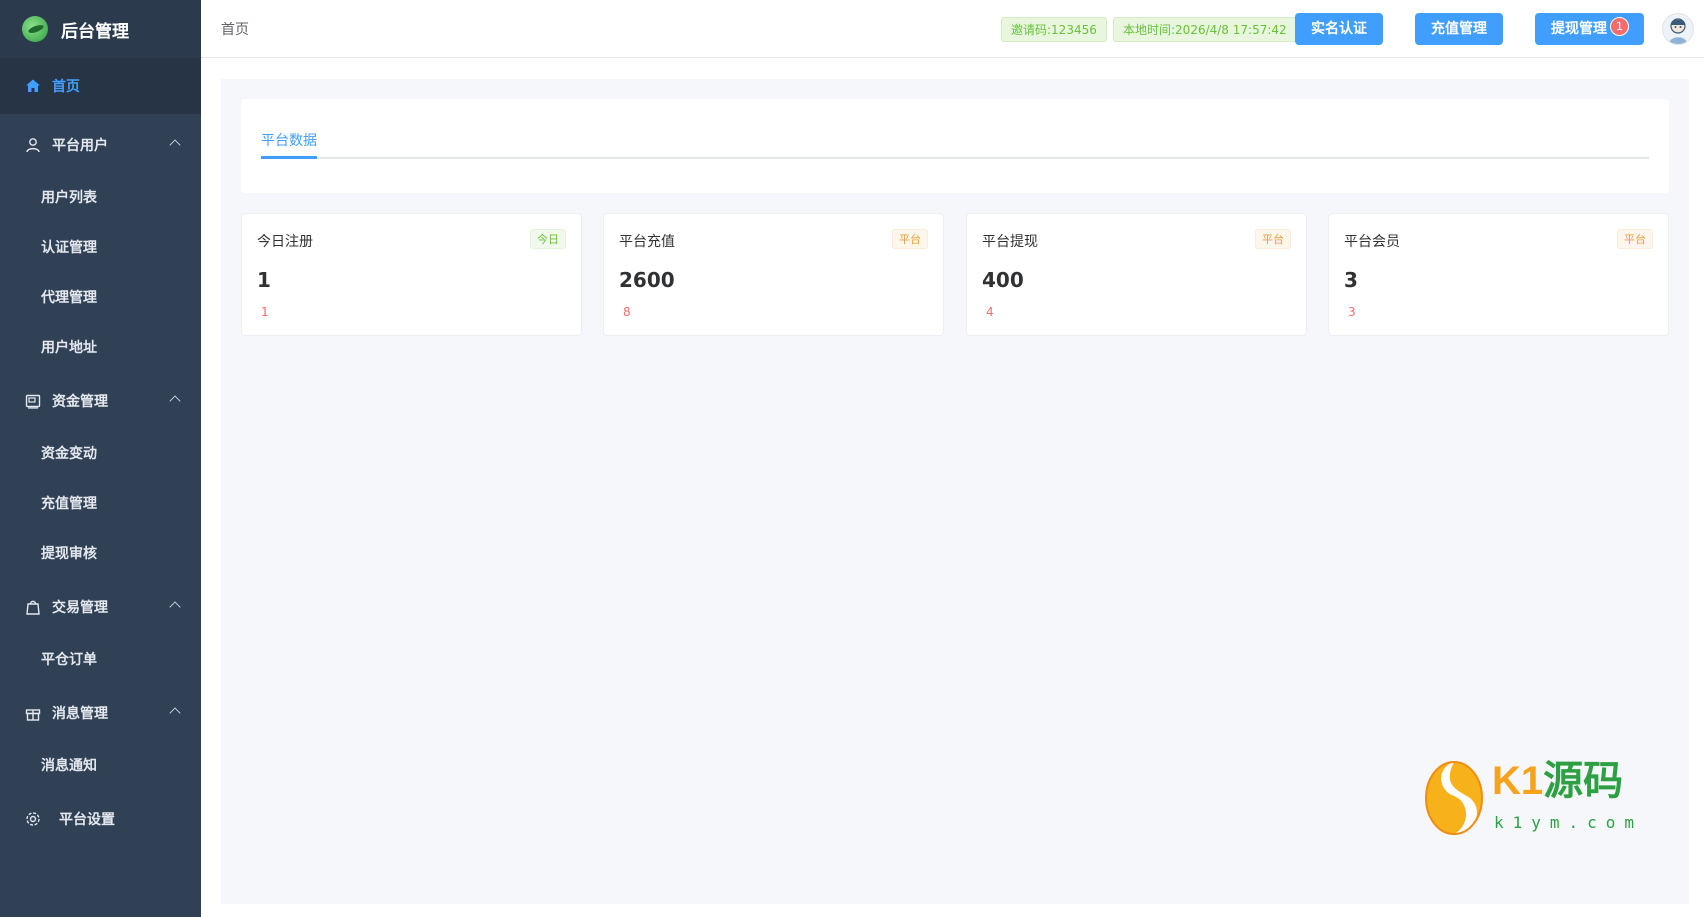 The height and width of the screenshot is (917, 1704). Describe the element at coordinates (95, 31) in the screenshot. I see `app-title: 后台管理` at that location.